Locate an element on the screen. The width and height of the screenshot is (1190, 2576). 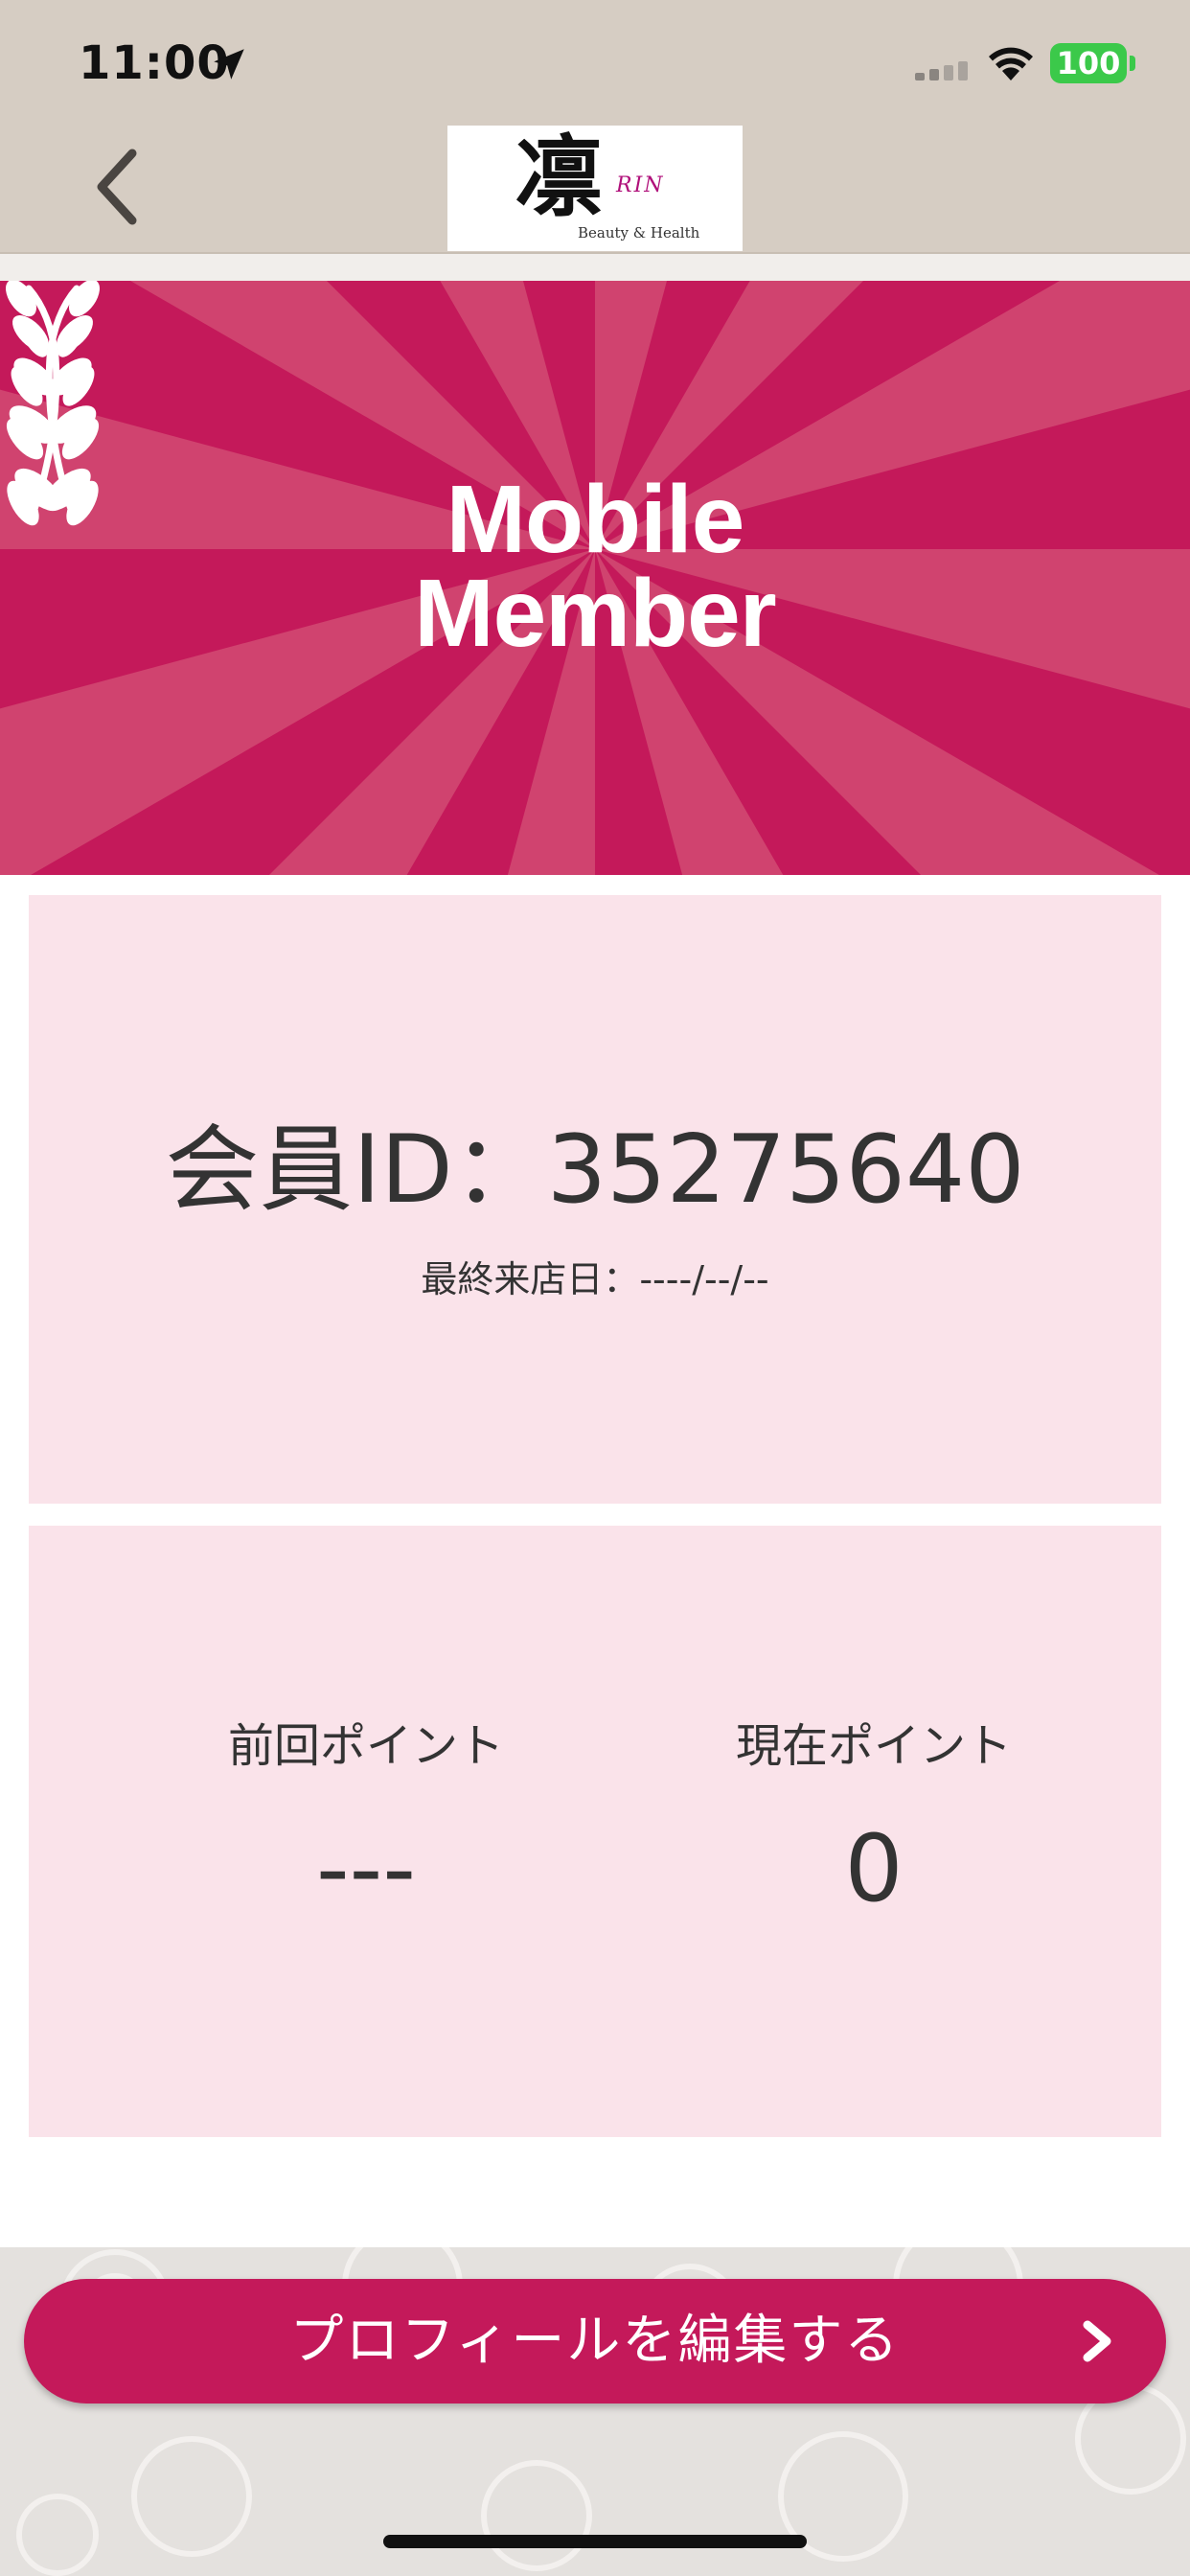
chevron-right-icon is located at coordinates (1097, 2341).